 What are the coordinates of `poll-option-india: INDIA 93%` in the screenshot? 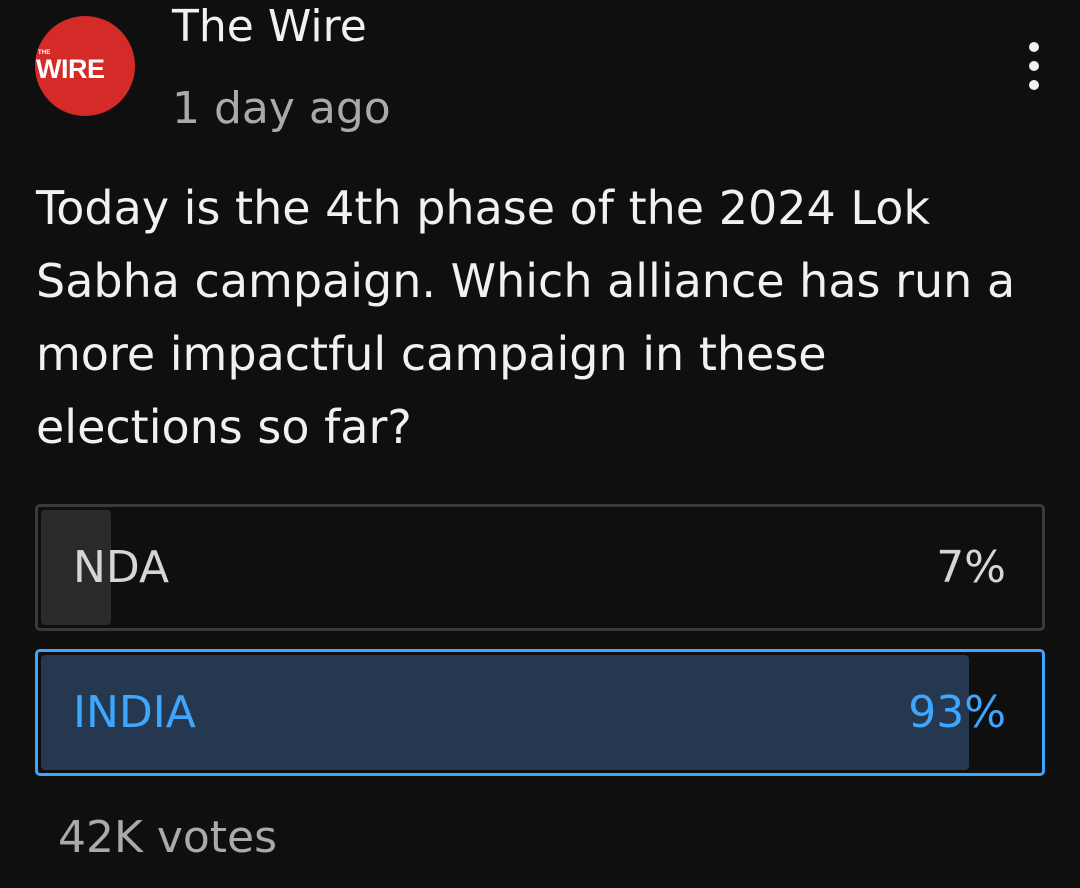 It's located at (540, 712).